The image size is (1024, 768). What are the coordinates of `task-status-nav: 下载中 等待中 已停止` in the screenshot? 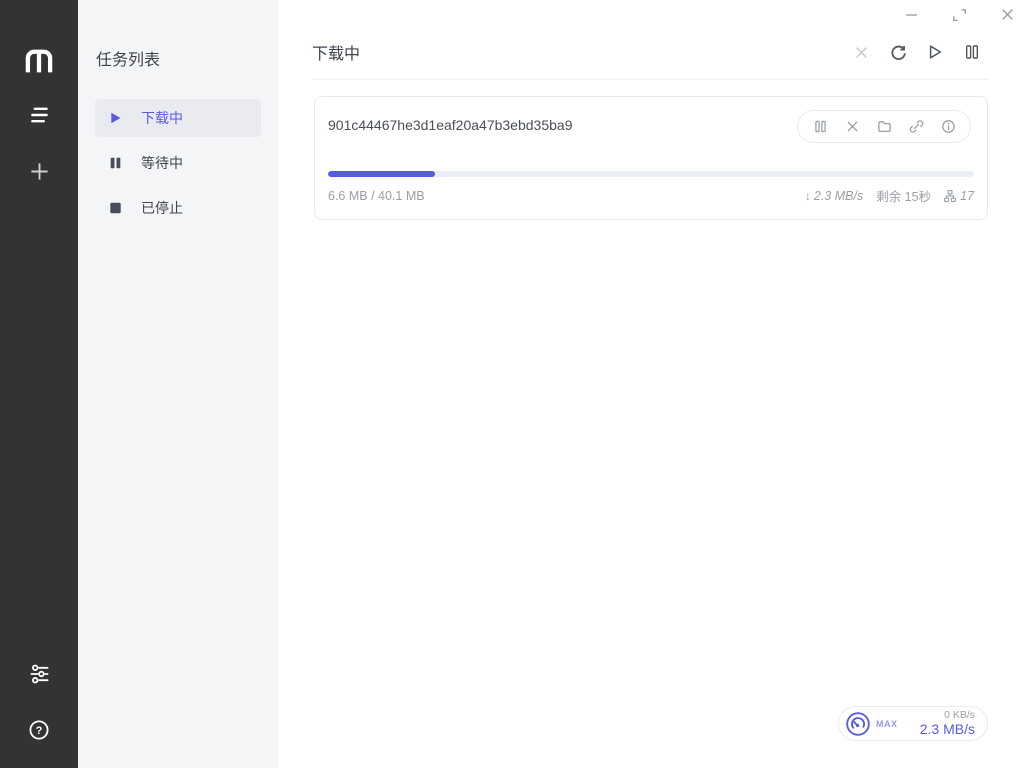 It's located at (178, 163).